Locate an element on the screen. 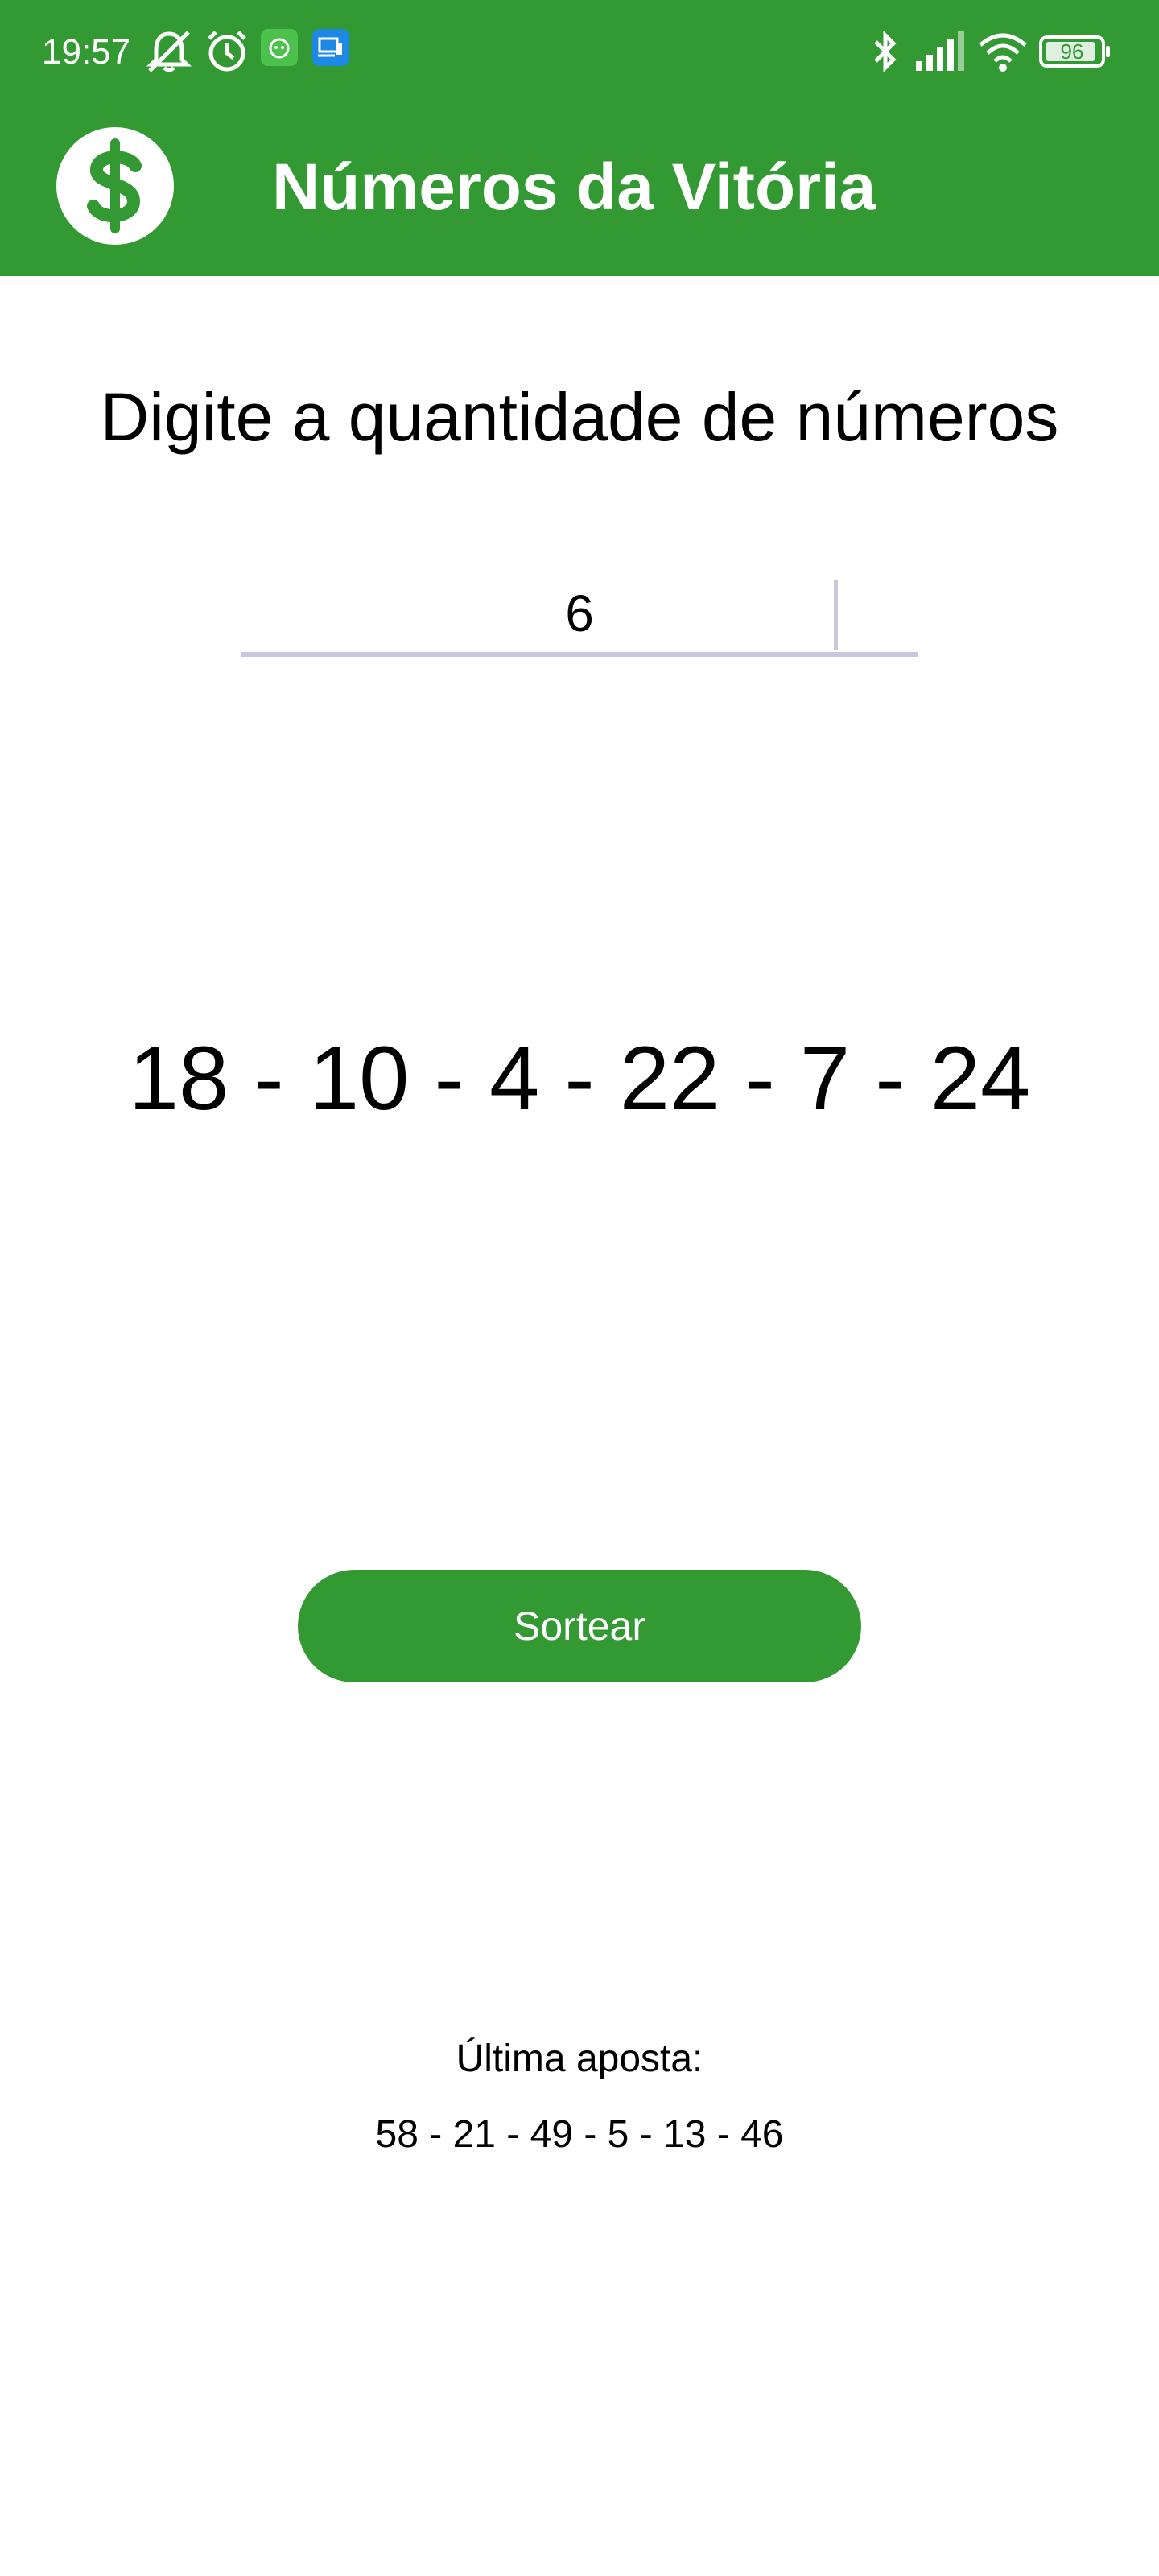 This screenshot has height=2576, width=1159. app-bar: 19:57 96 Números da Vitória is located at coordinates (579, 138).